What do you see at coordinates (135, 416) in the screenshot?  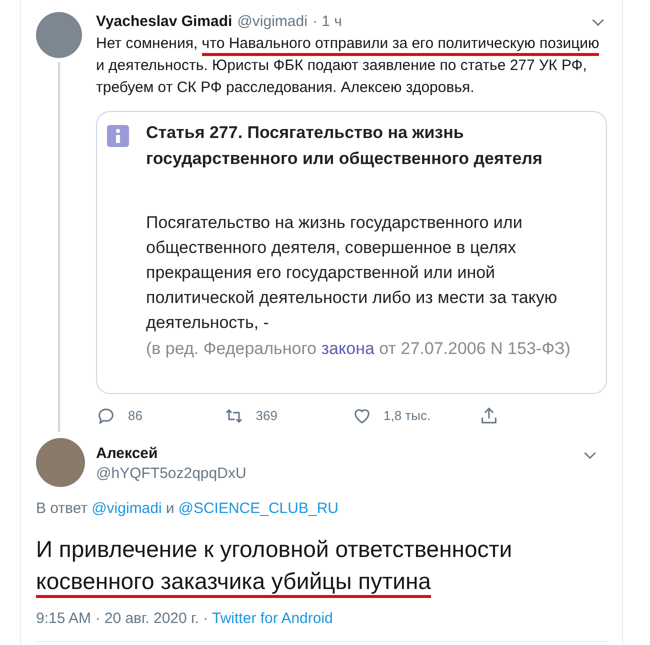 I see `reply-count: 86` at bounding box center [135, 416].